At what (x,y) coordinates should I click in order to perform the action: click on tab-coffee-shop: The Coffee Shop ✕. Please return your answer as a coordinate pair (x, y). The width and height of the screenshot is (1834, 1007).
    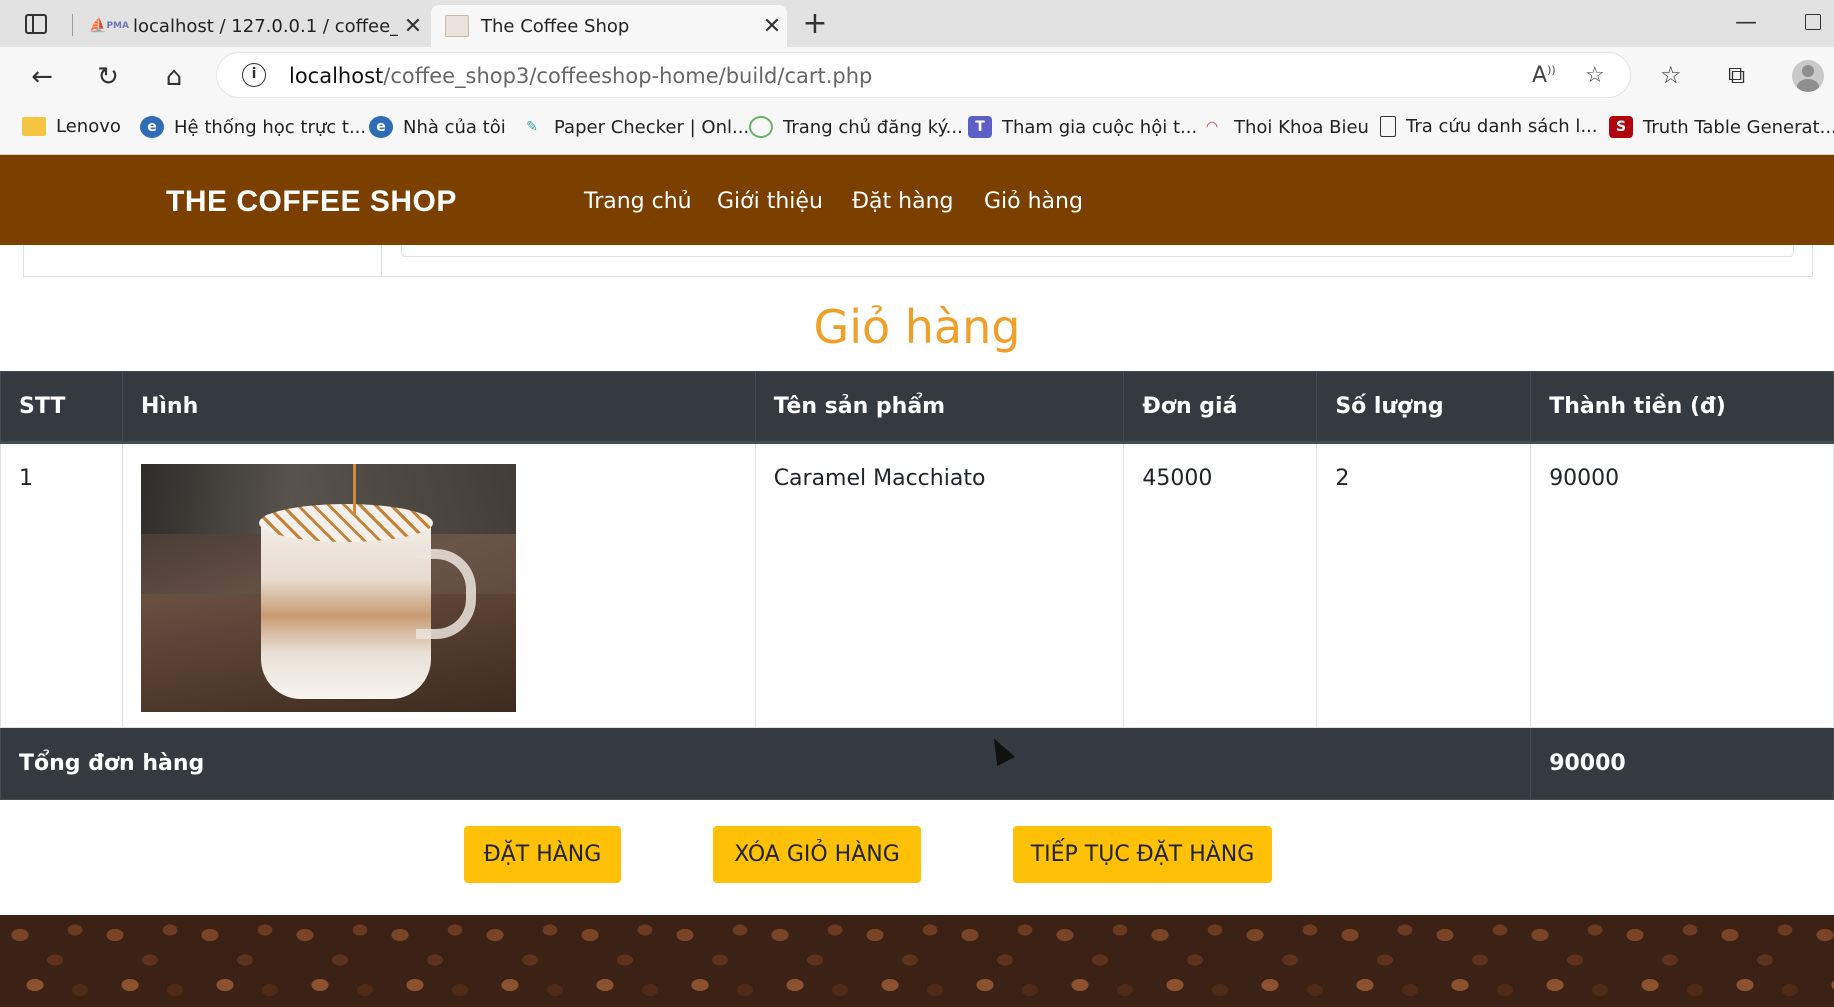
    Looking at the image, I should click on (609, 26).